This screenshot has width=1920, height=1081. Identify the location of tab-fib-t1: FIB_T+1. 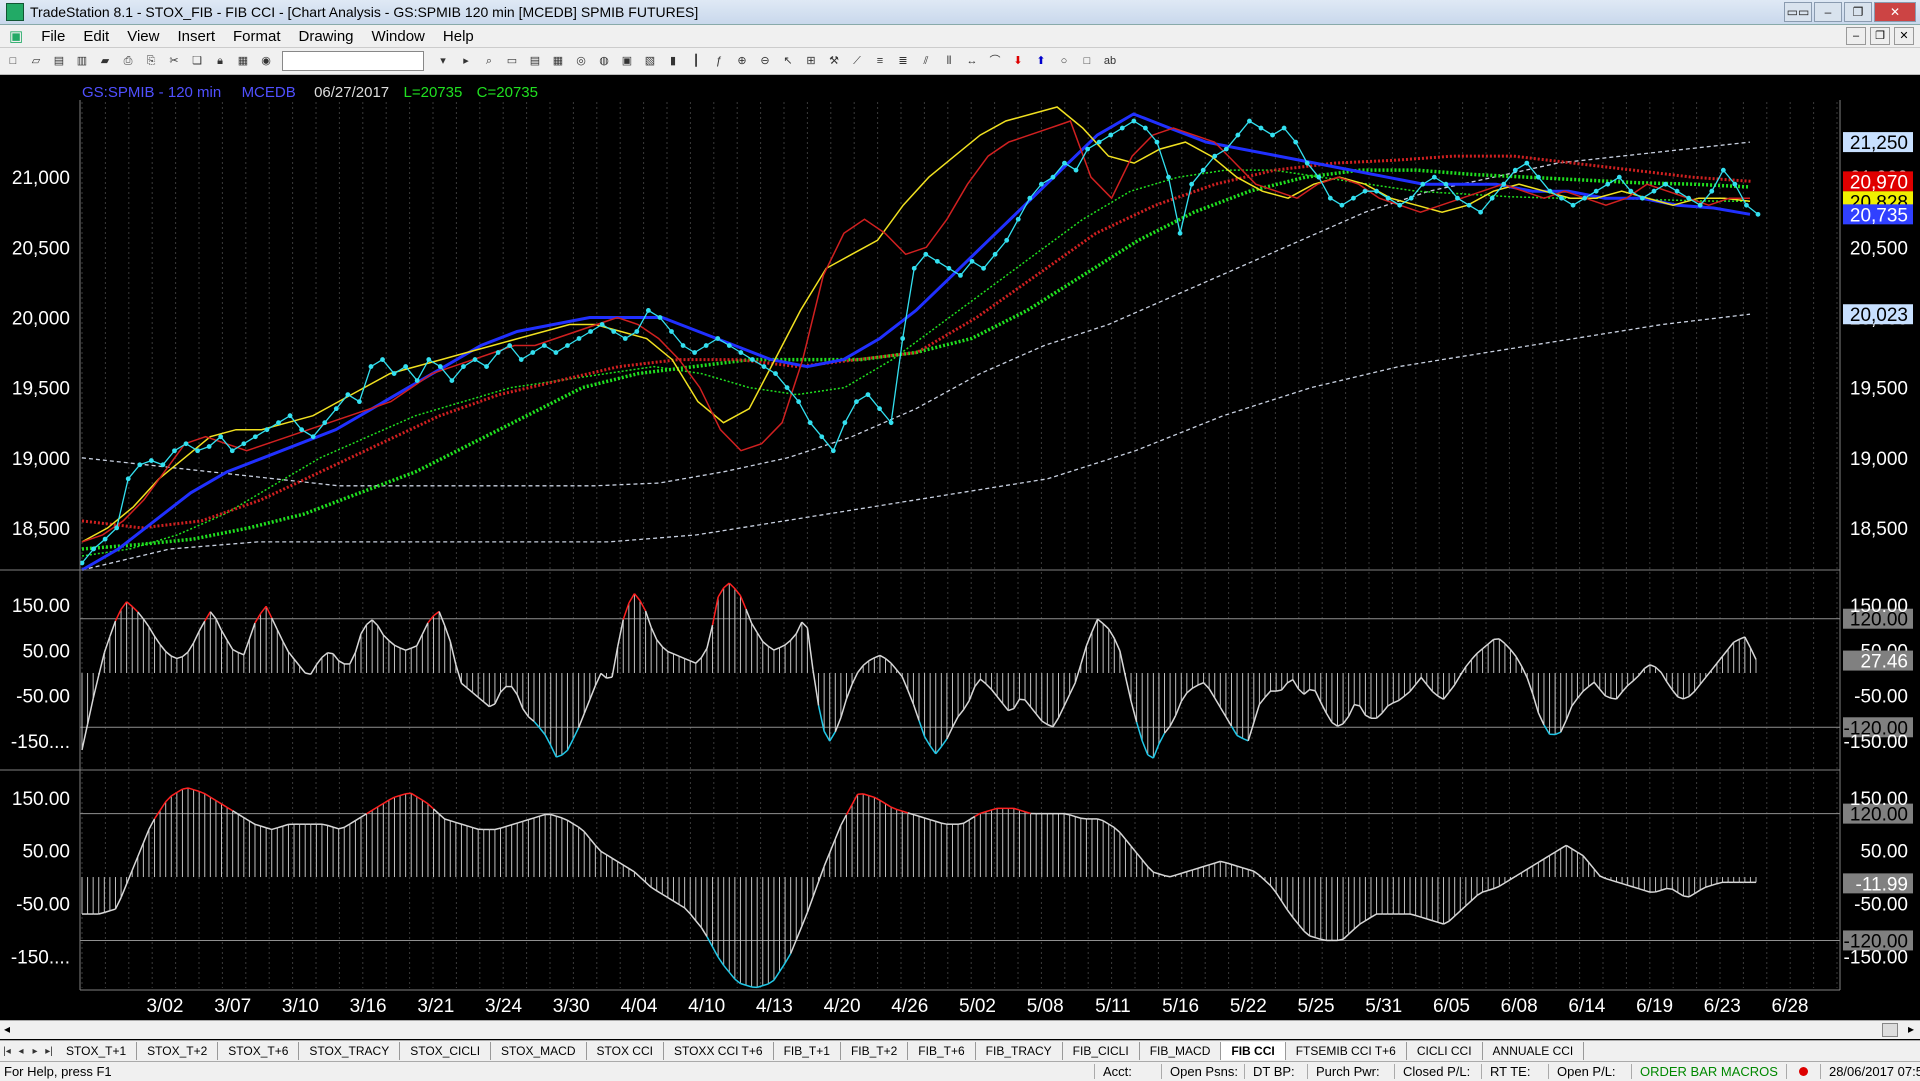
(807, 1051).